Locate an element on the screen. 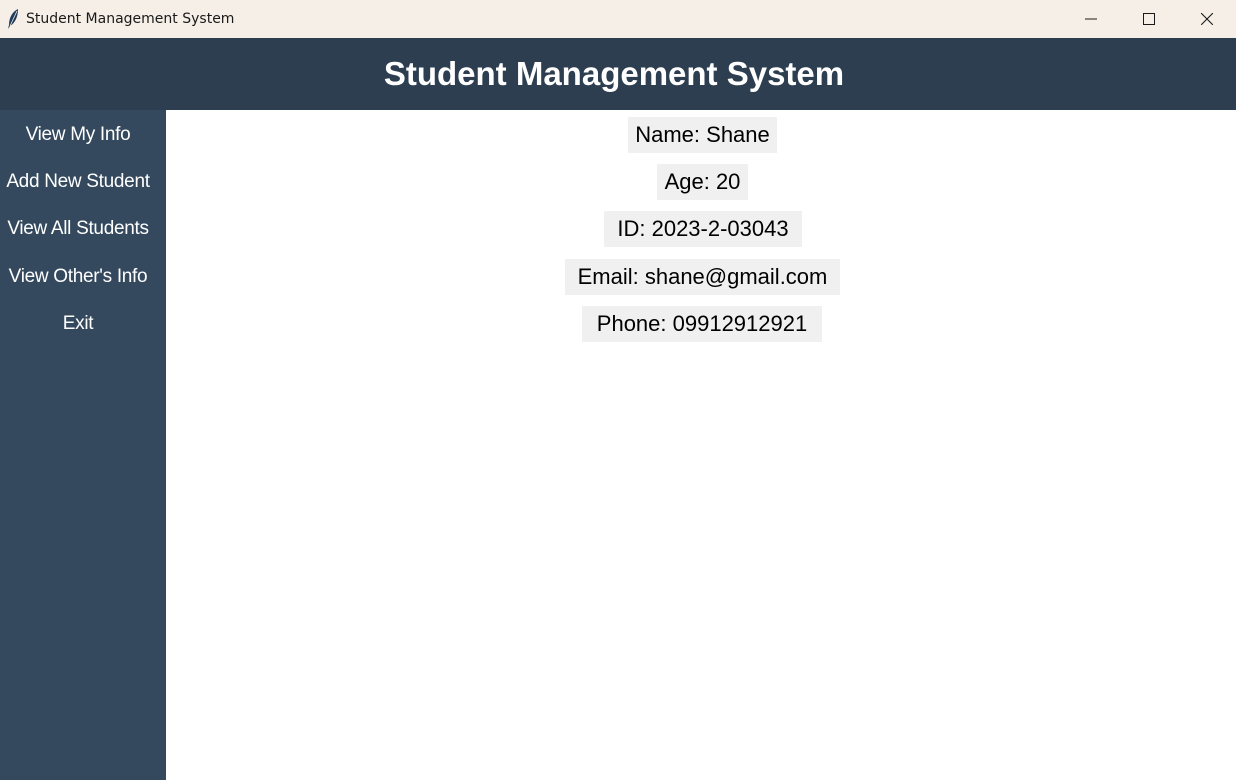 The width and height of the screenshot is (1236, 780). student-id-label: ID: 2023-2-03043 is located at coordinates (703, 229).